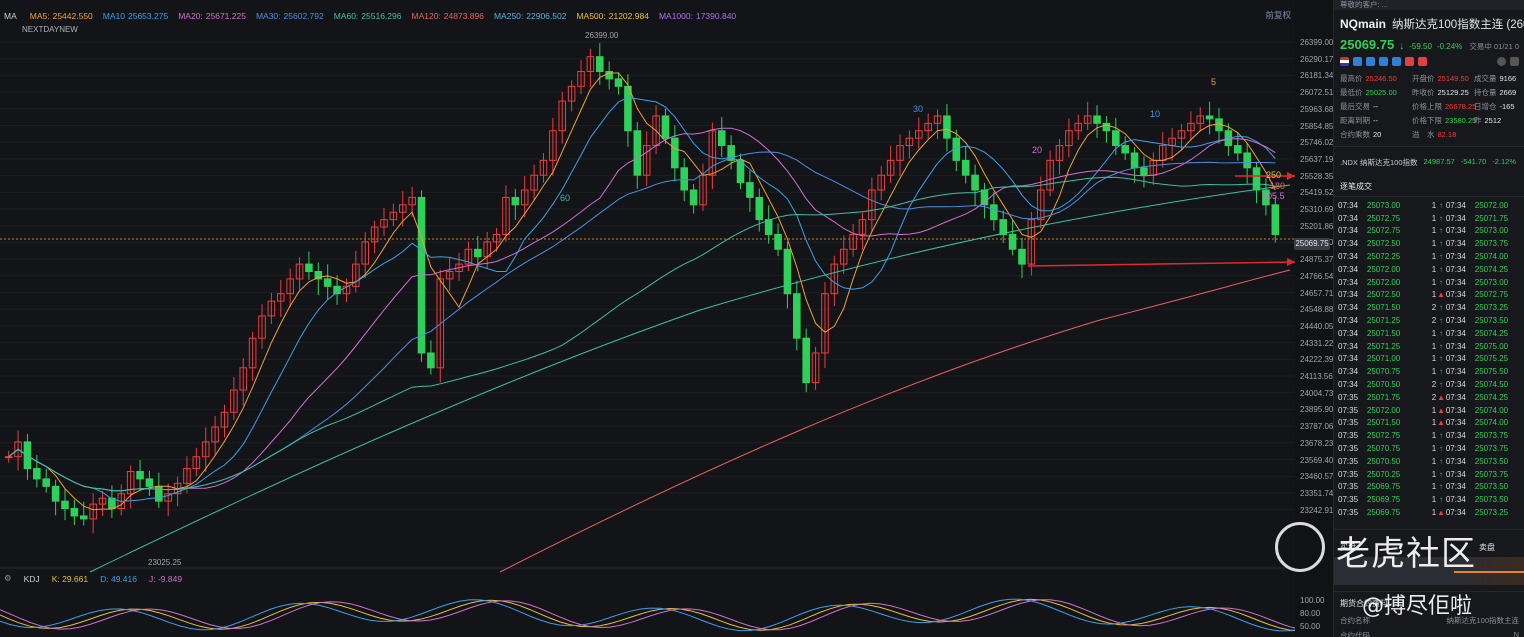 The width and height of the screenshot is (1524, 637). I want to click on ma-legend-item: MA500: 21202.984, so click(612, 16).